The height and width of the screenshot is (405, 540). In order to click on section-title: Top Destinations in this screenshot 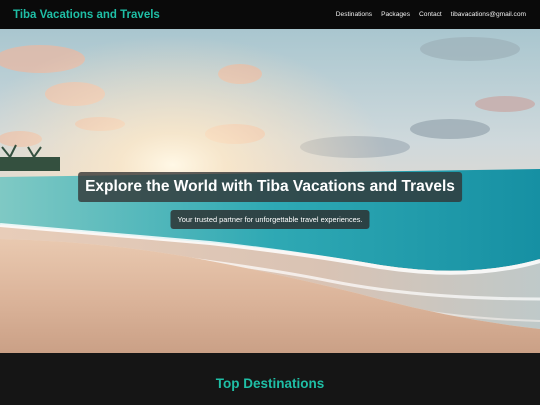, I will do `click(270, 383)`.